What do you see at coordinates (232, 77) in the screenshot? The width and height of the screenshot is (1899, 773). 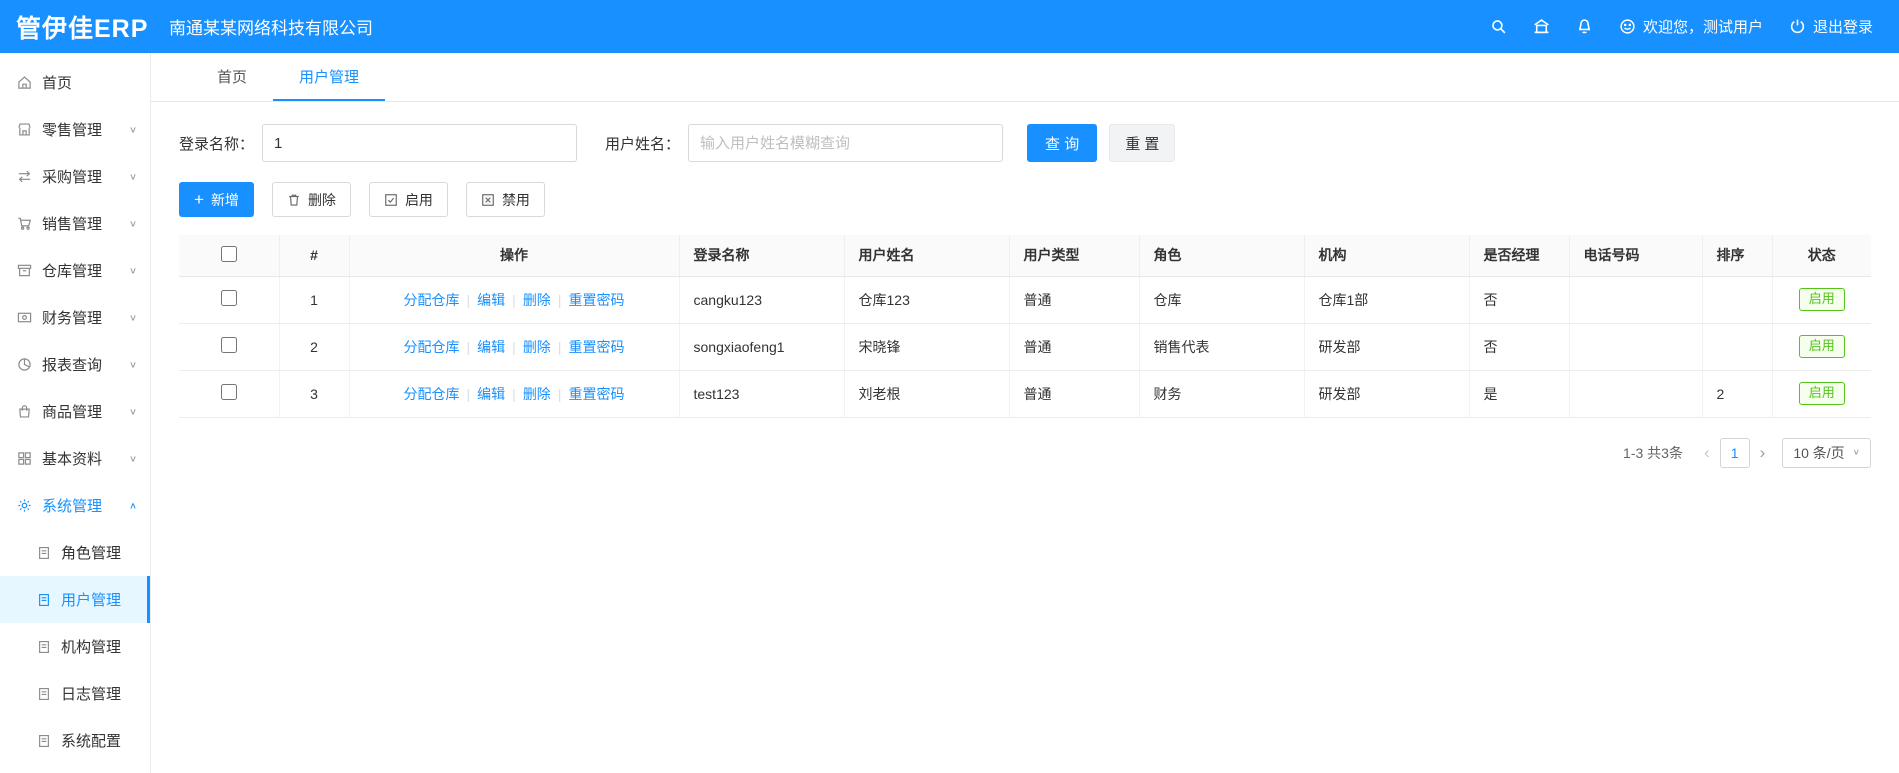 I see `tab-home: 首页` at bounding box center [232, 77].